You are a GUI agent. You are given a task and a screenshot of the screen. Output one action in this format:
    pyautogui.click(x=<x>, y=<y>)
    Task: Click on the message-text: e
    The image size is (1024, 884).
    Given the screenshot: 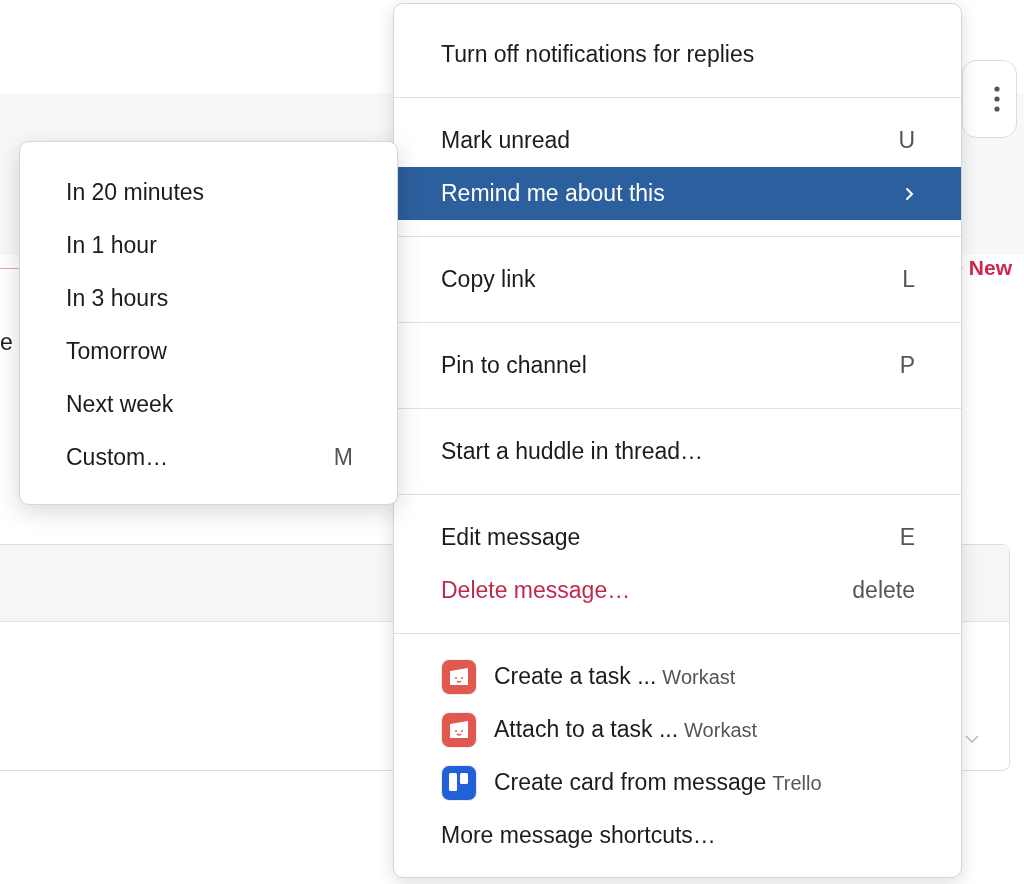 What is the action you would take?
    pyautogui.click(x=6, y=342)
    